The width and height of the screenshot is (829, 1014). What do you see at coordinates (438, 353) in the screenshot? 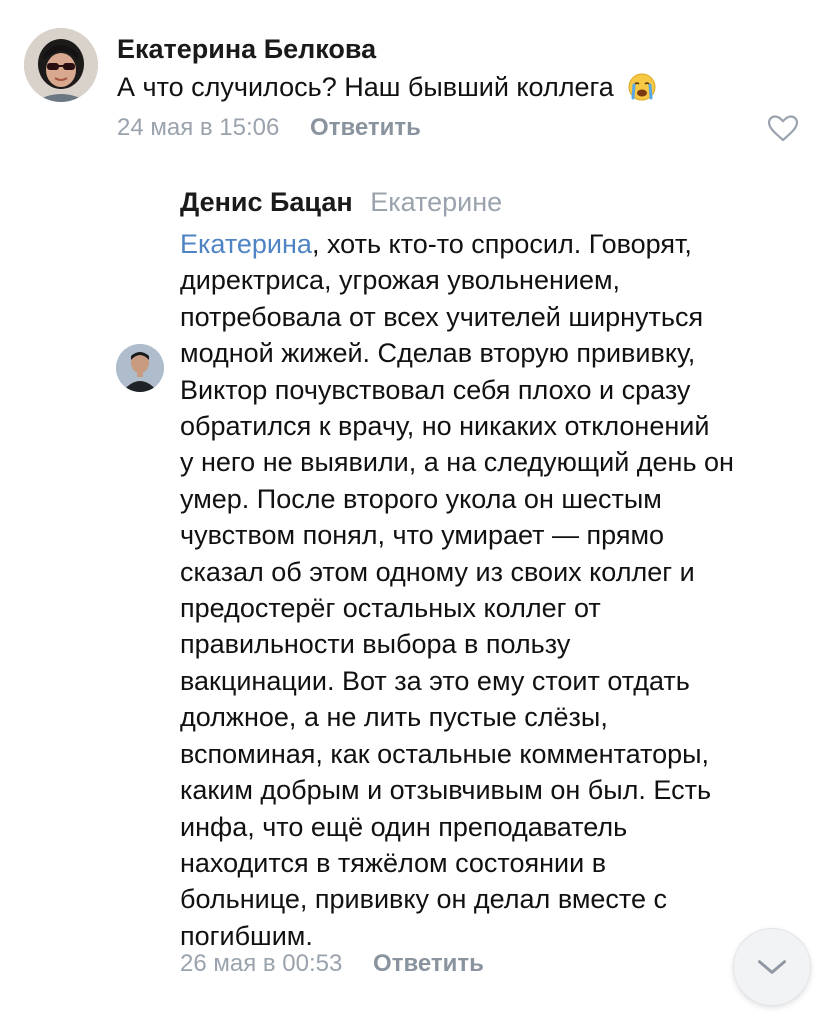
I see `comment-text-line: модной жижей. Сделав вторую прививку,` at bounding box center [438, 353].